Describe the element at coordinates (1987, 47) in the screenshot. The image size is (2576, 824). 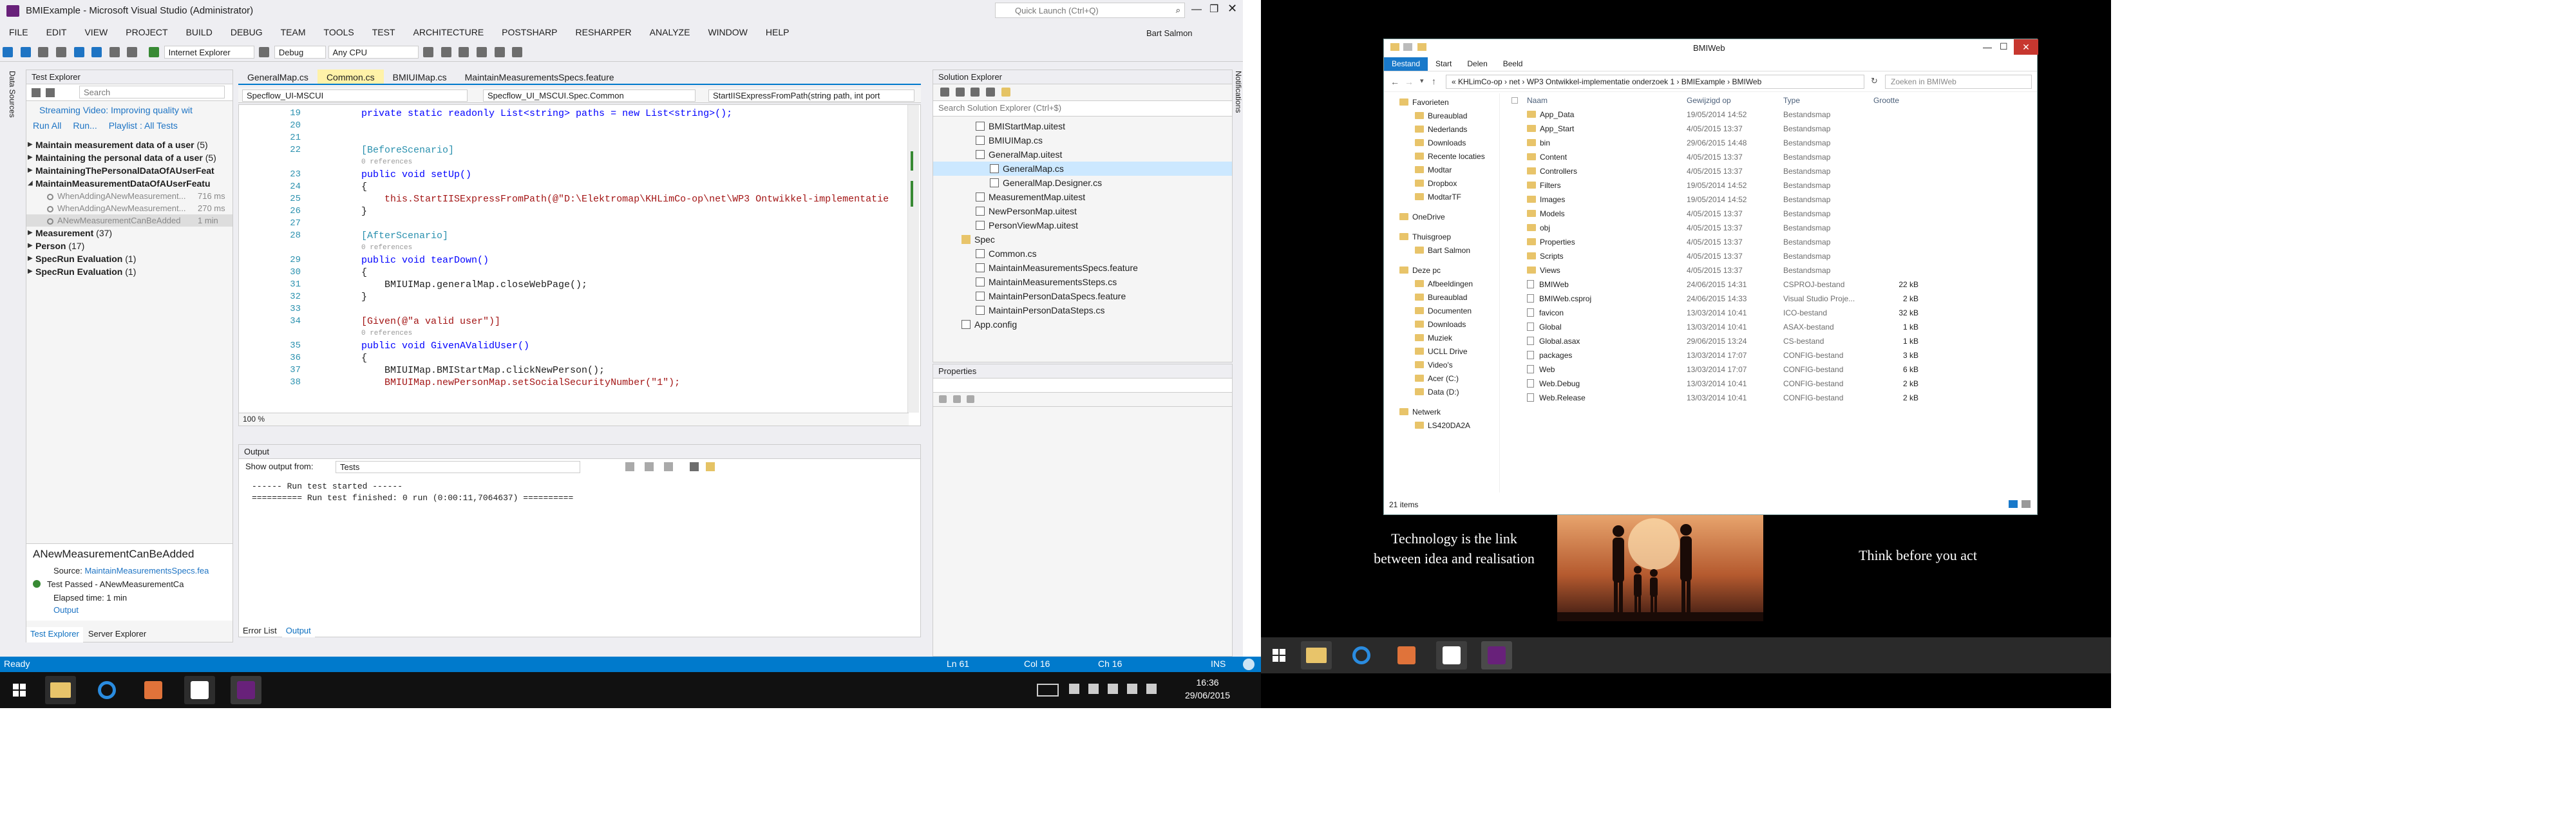
I see `explorer-minimize-button: —` at that location.